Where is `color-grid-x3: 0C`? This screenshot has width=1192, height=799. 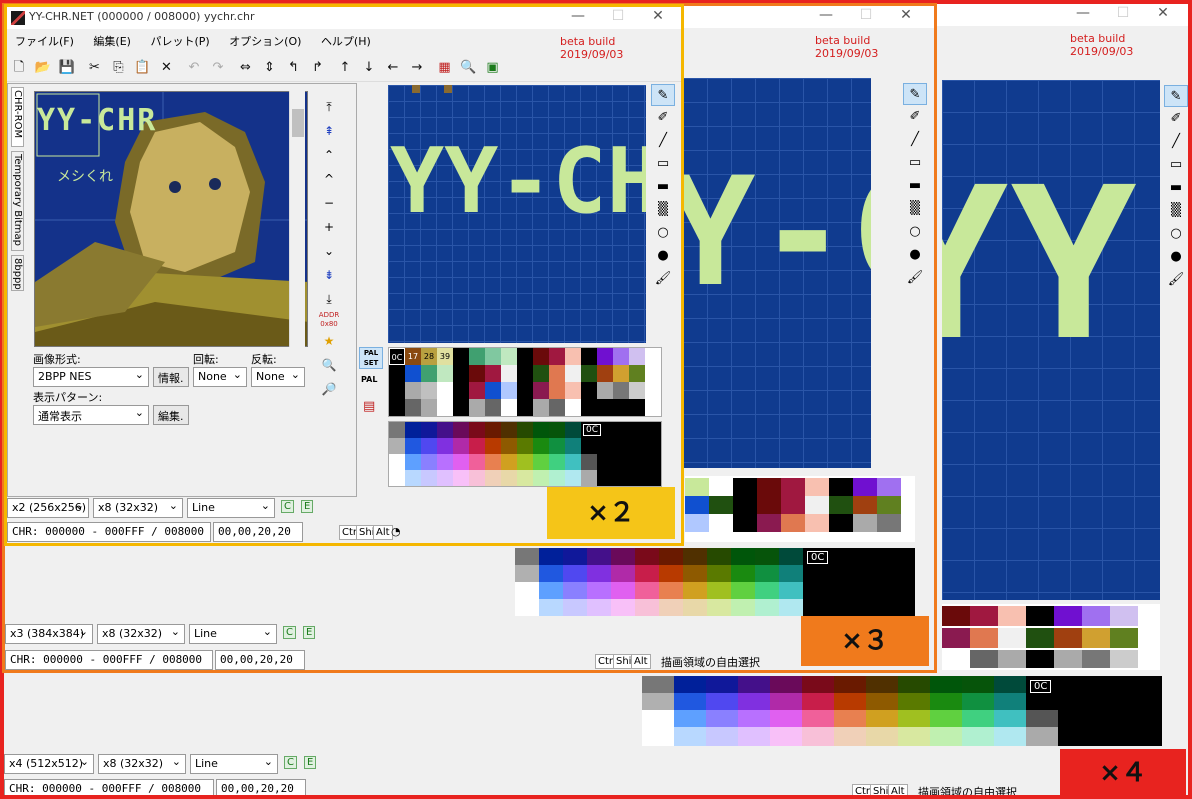 color-grid-x3: 0C is located at coordinates (715, 582).